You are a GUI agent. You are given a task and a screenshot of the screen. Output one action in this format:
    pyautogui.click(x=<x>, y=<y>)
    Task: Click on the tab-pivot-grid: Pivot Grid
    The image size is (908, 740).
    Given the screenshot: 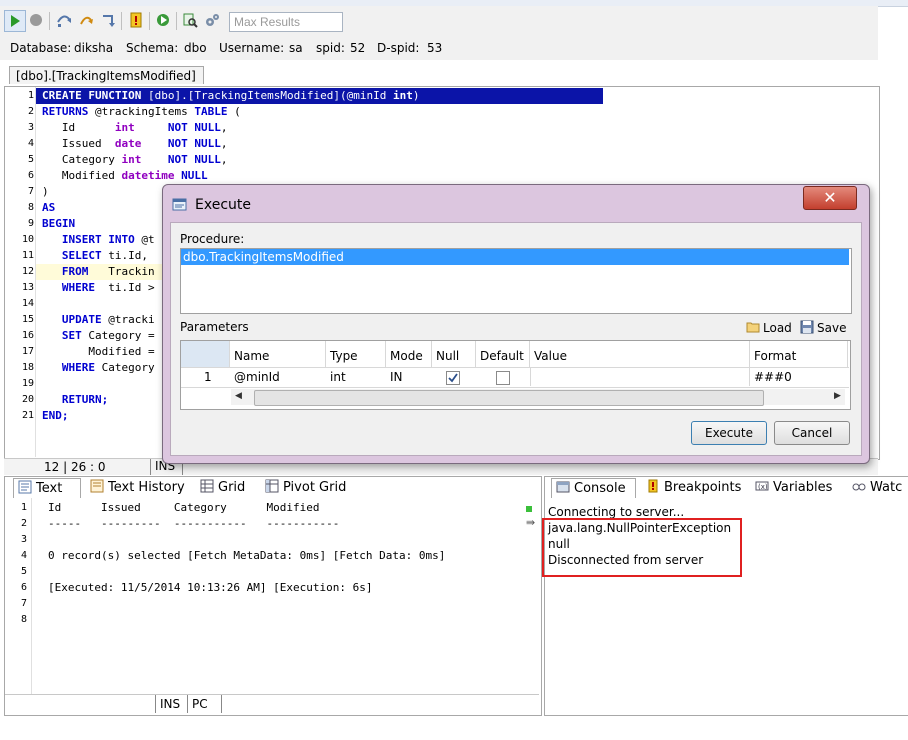 What is the action you would take?
    pyautogui.click(x=303, y=488)
    